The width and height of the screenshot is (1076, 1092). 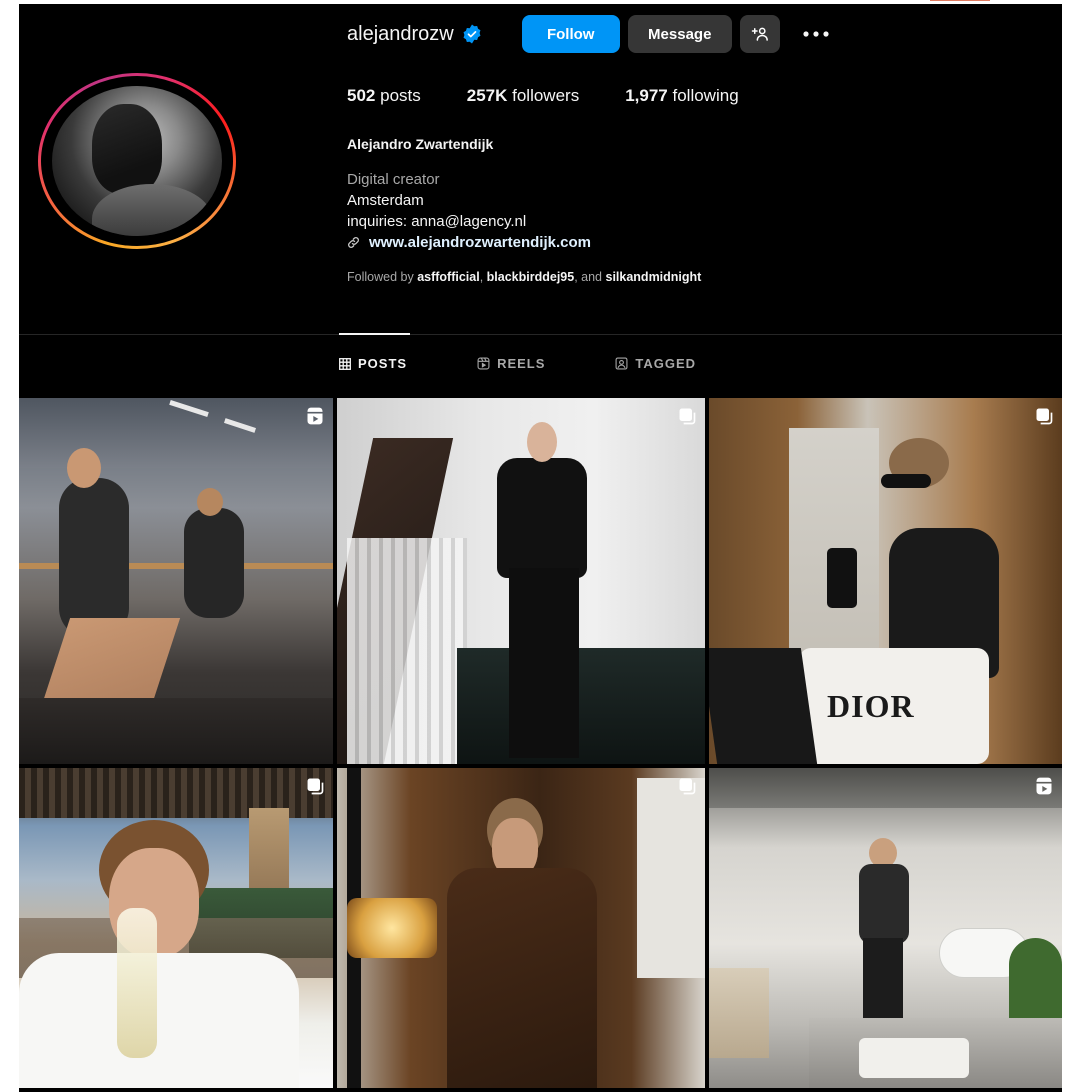 What do you see at coordinates (345, 363) in the screenshot?
I see `grid-icon` at bounding box center [345, 363].